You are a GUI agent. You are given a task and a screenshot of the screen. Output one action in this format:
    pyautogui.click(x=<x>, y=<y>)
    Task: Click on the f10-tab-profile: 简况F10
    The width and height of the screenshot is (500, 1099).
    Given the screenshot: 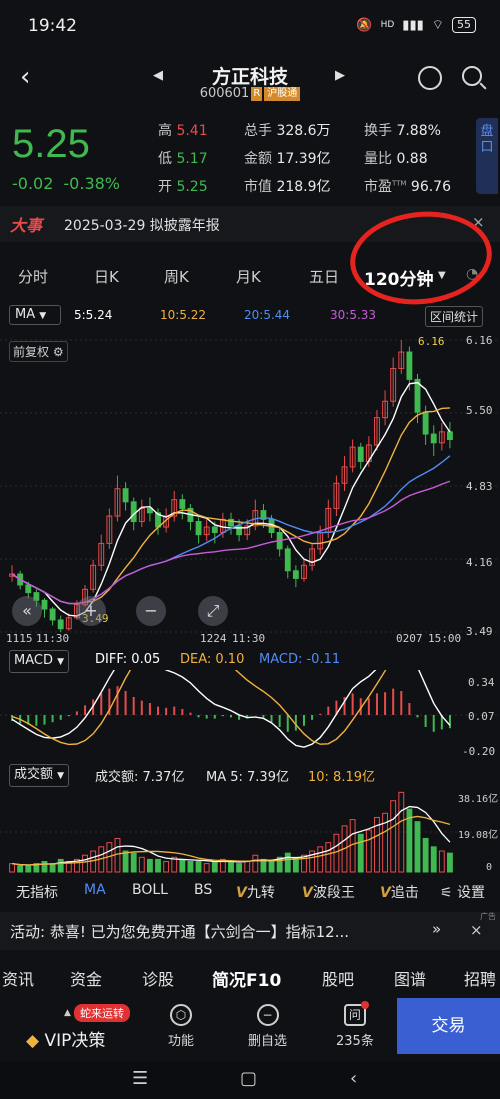 What is the action you would take?
    pyautogui.click(x=246, y=978)
    